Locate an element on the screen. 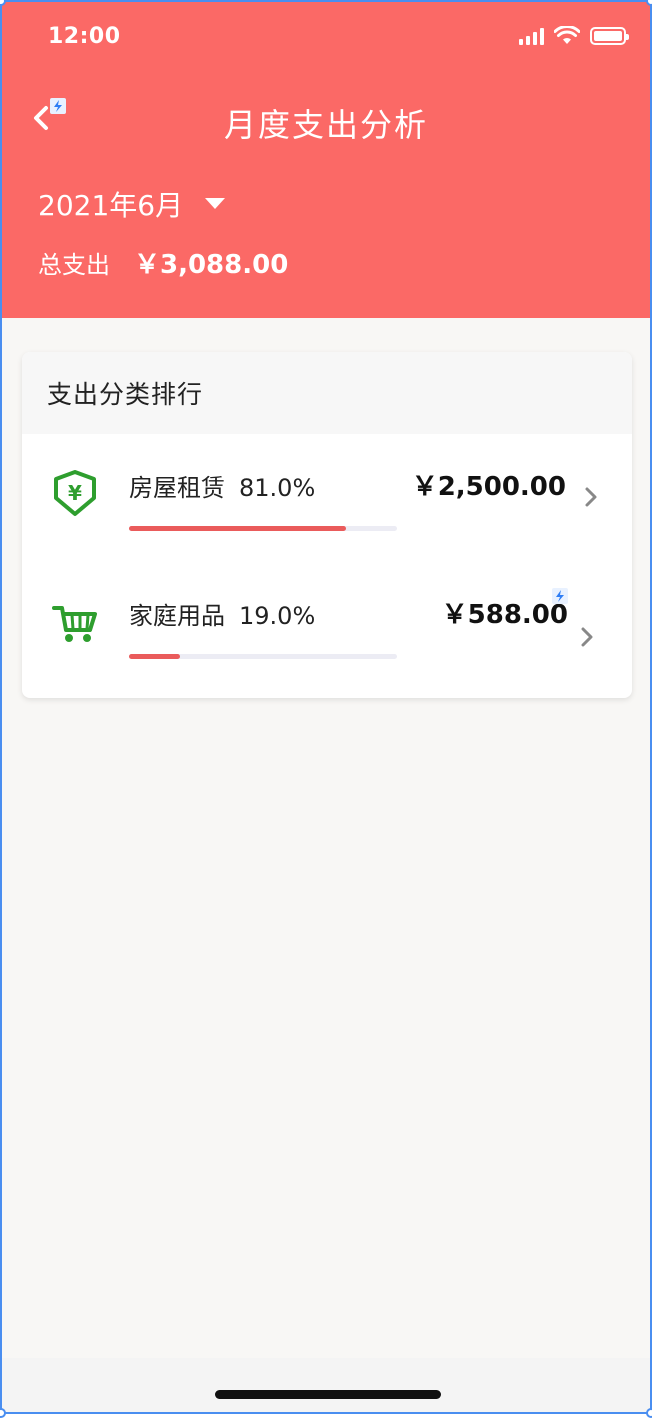 The image size is (652, 1418). battery-icon is located at coordinates (608, 36).